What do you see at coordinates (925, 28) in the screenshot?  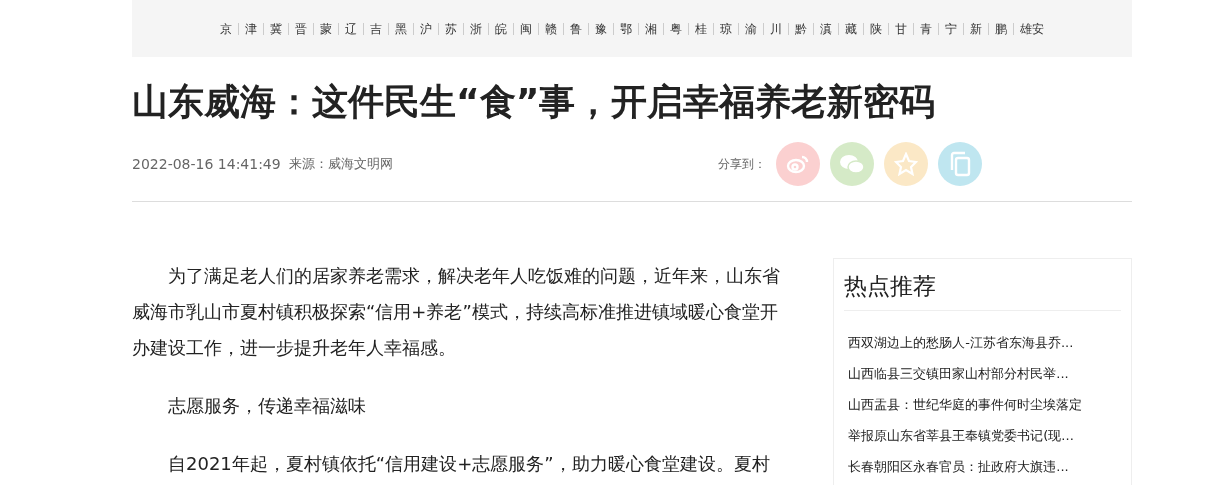 I see `region-link: 青` at bounding box center [925, 28].